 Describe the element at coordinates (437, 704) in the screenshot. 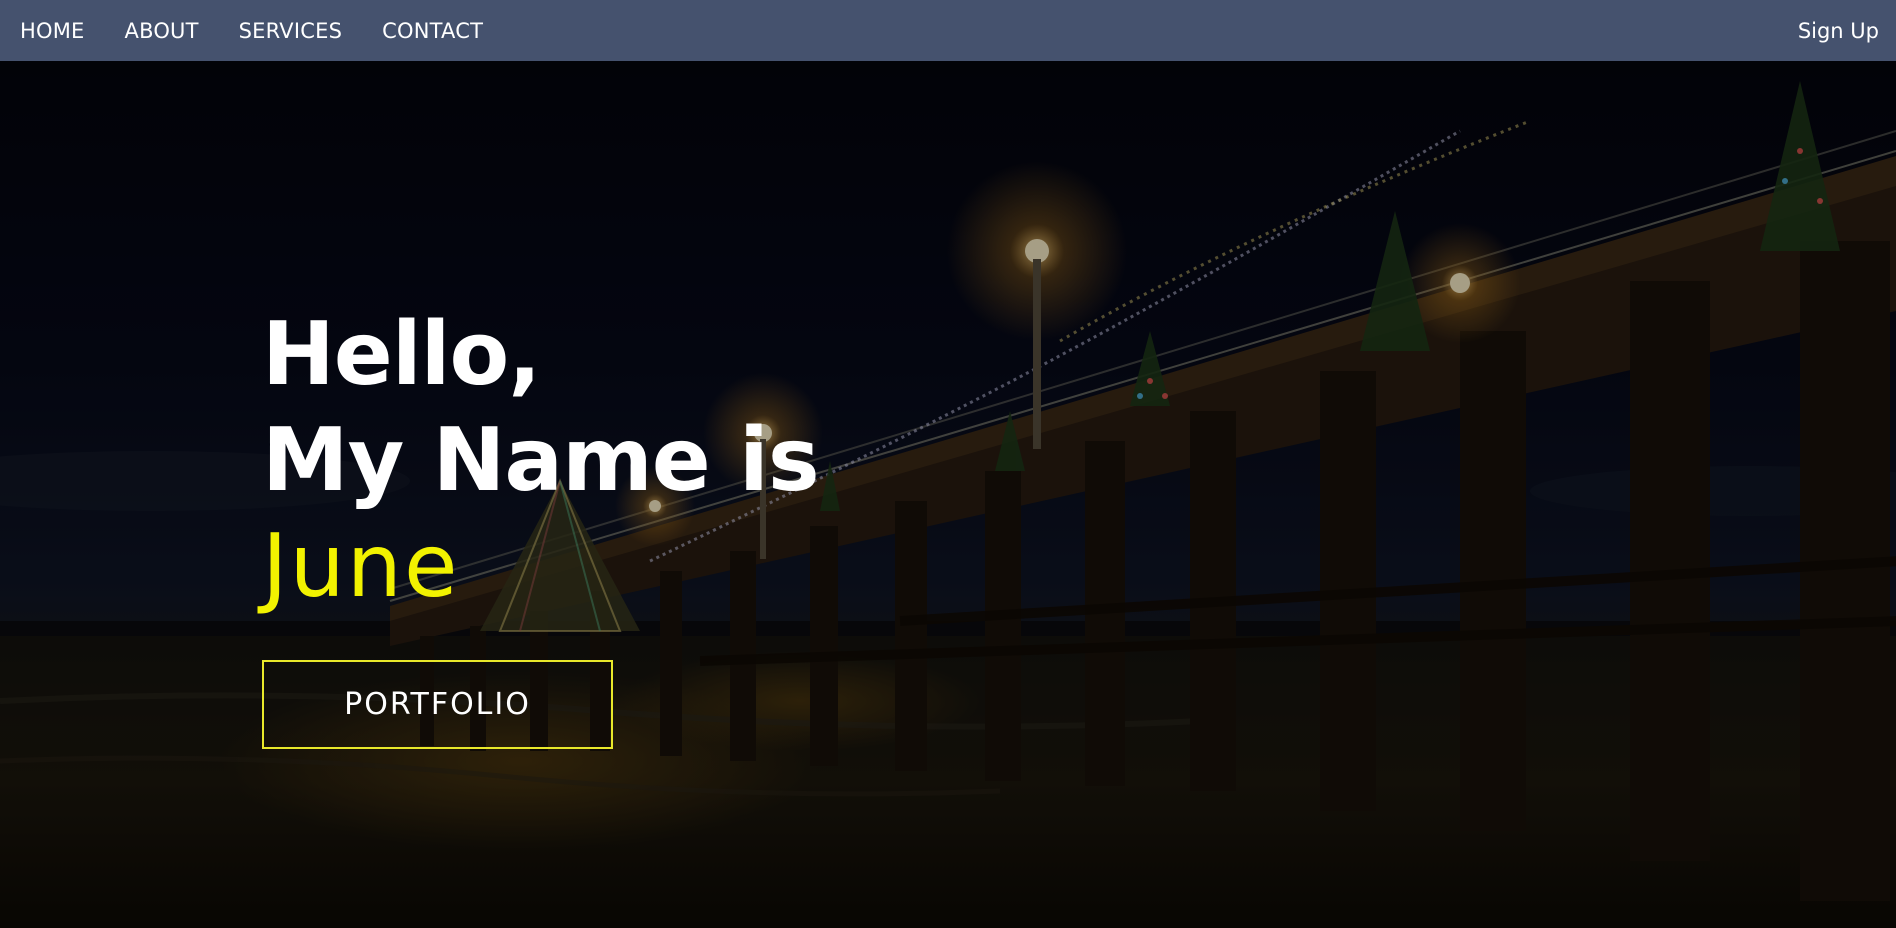

I see `portfolio-button: PORTFOLIO` at that location.